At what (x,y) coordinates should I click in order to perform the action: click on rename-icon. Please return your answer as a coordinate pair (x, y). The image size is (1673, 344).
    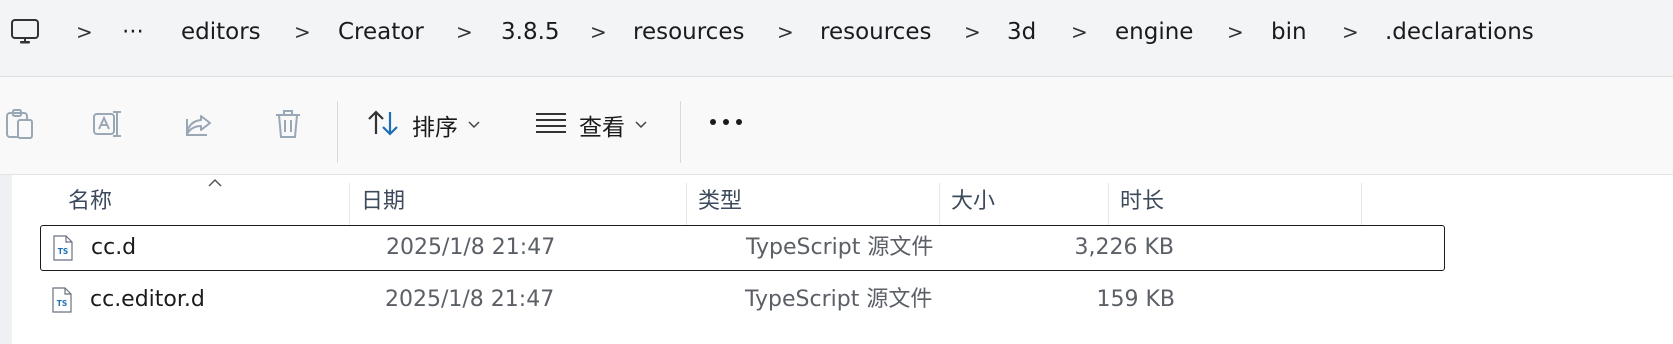
    Looking at the image, I should click on (108, 124).